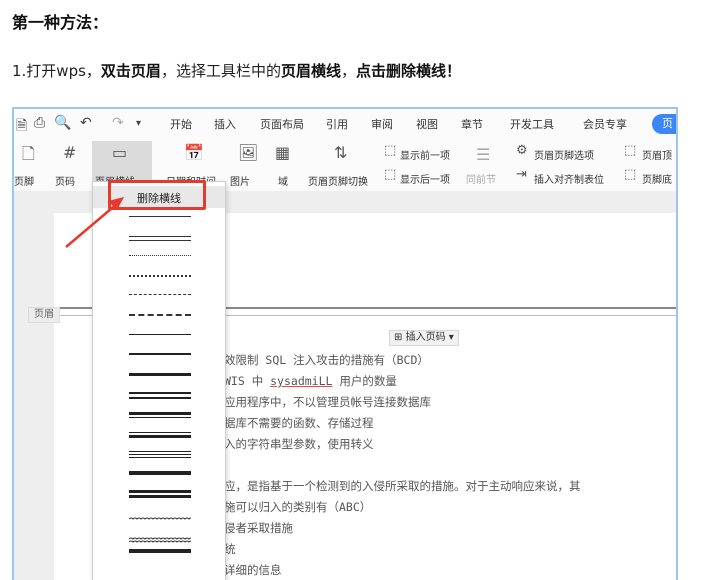  Describe the element at coordinates (92, 225) in the screenshot. I see `arrow-shaft` at that location.